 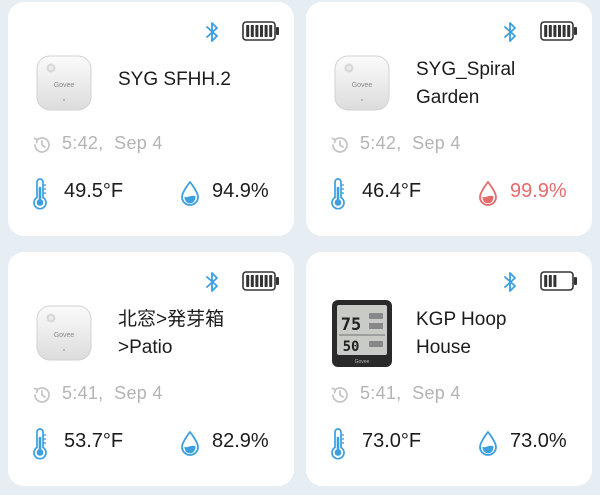 What do you see at coordinates (351, 347) in the screenshot?
I see `display-humidity-digits: 50` at bounding box center [351, 347].